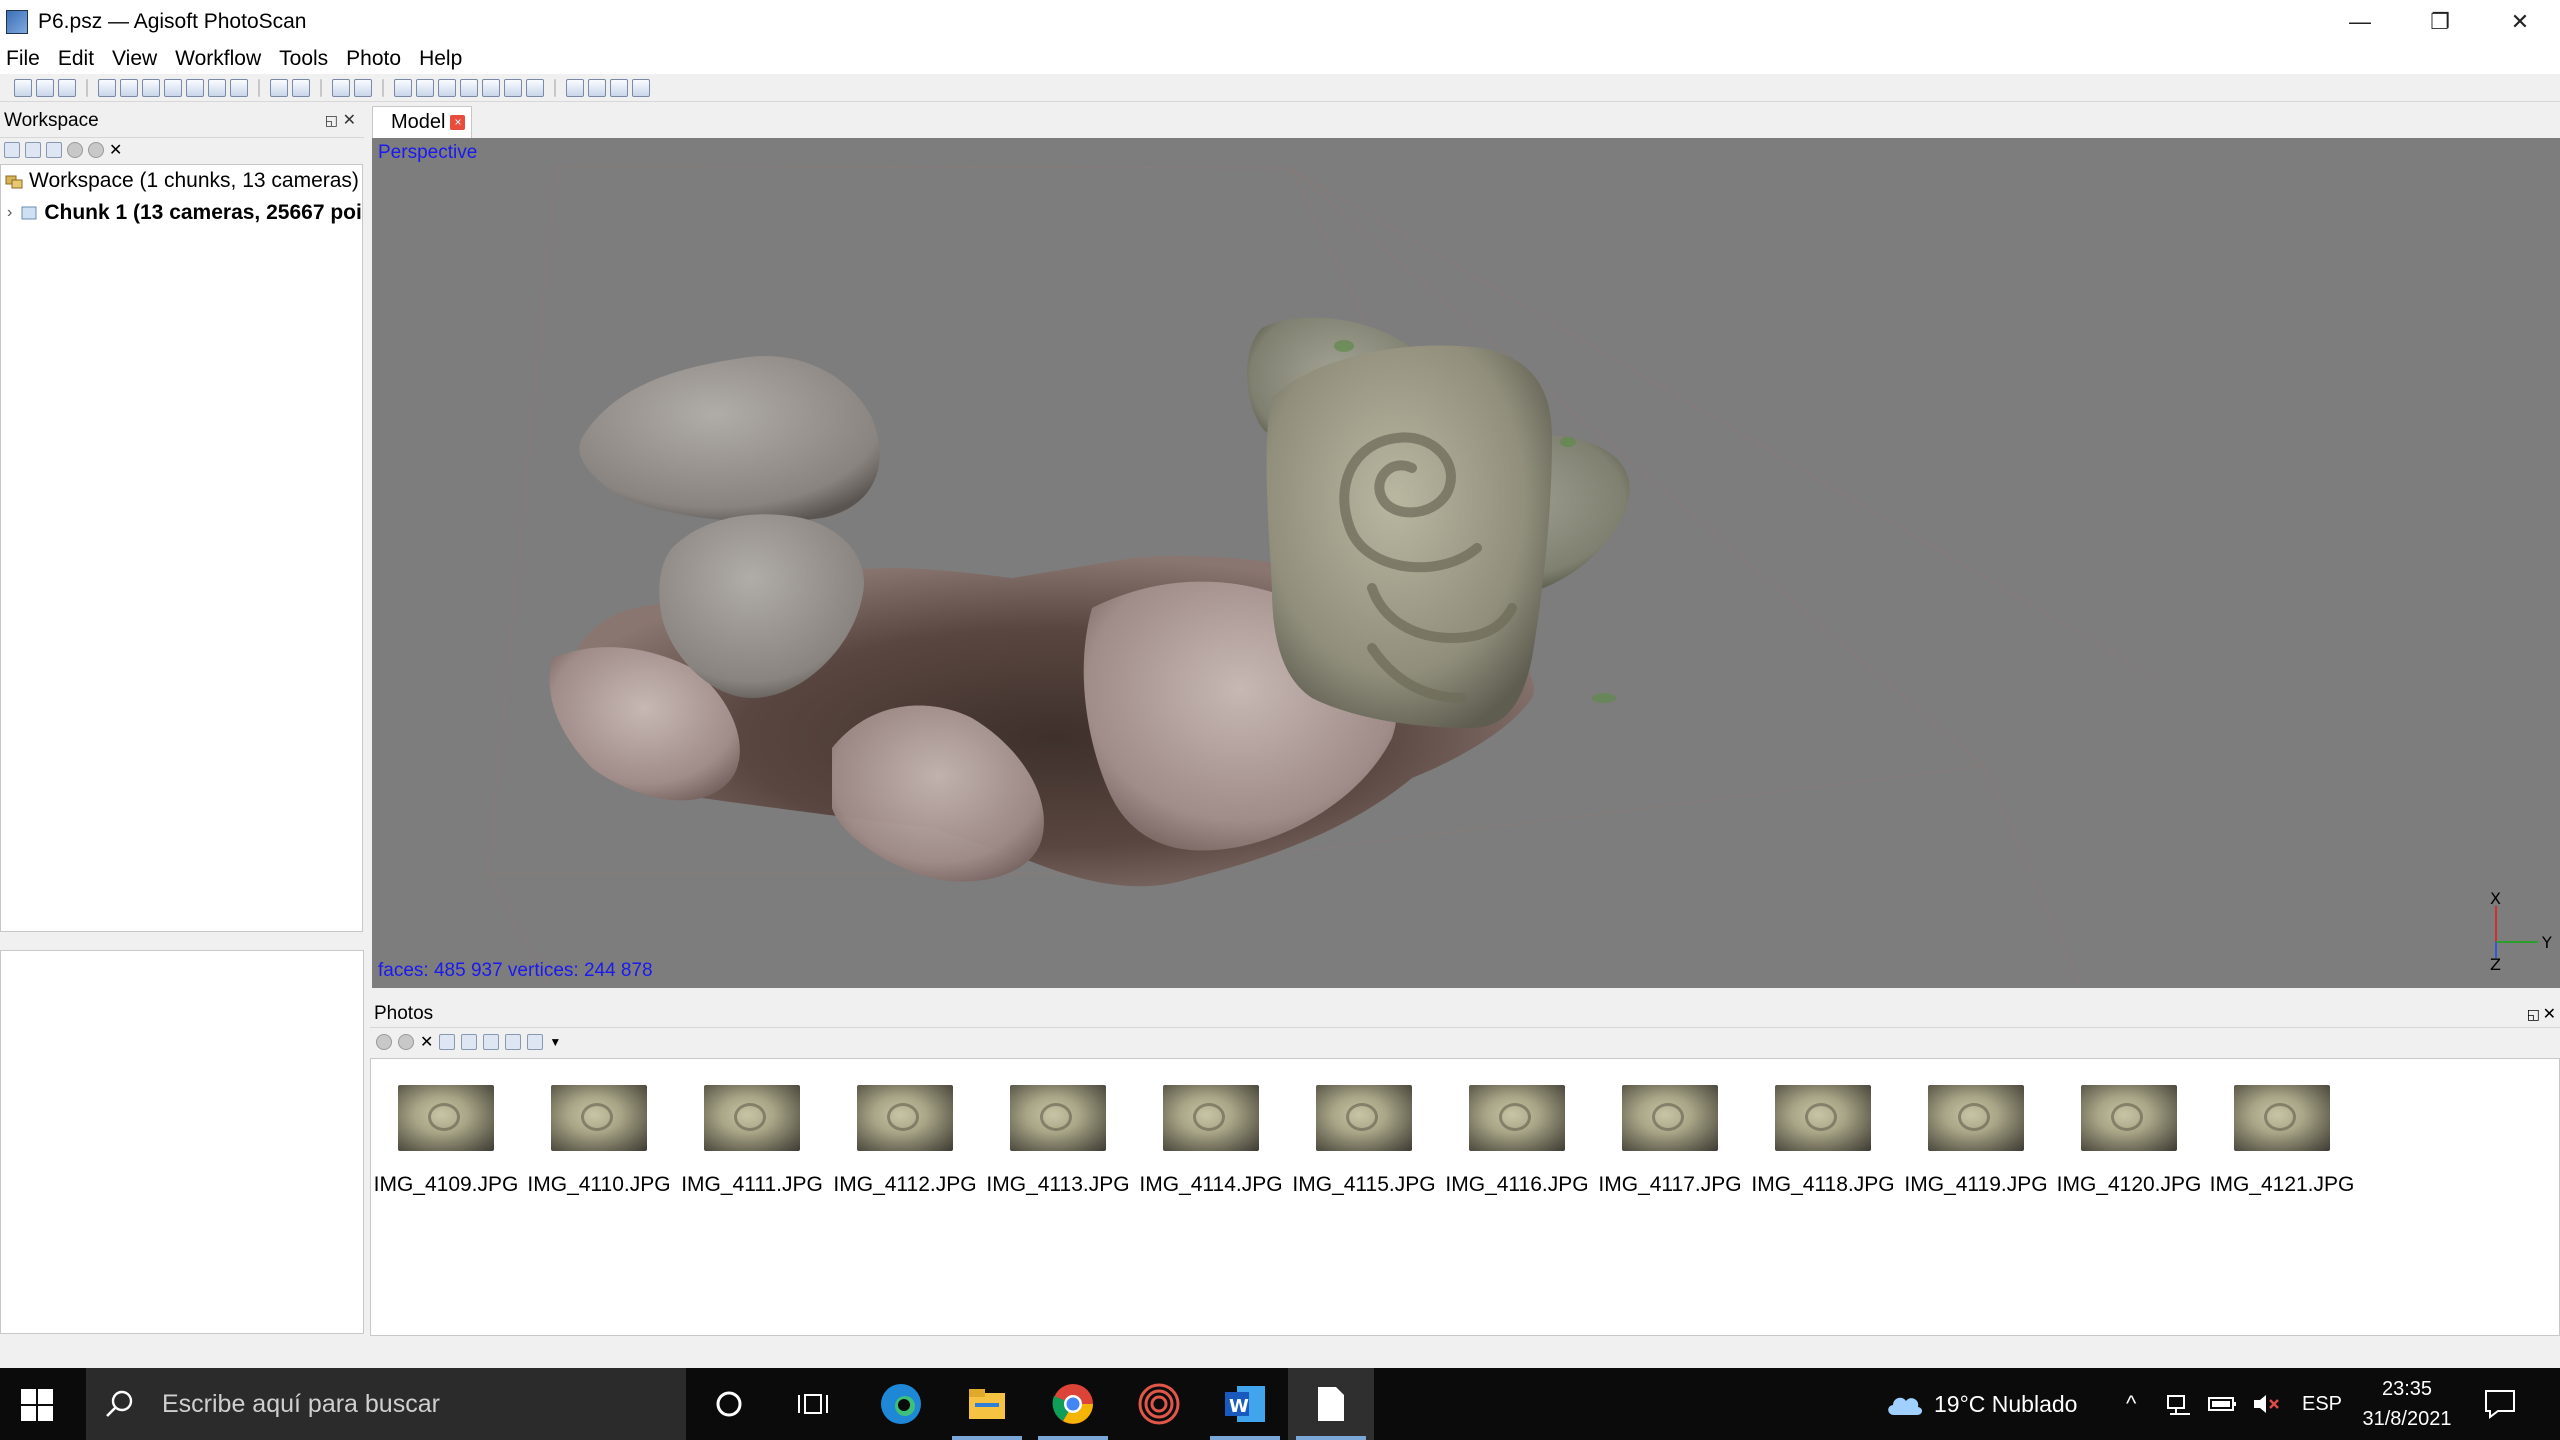 The image size is (2560, 1440). What do you see at coordinates (2500, 1404) in the screenshot?
I see `notifications-icon` at bounding box center [2500, 1404].